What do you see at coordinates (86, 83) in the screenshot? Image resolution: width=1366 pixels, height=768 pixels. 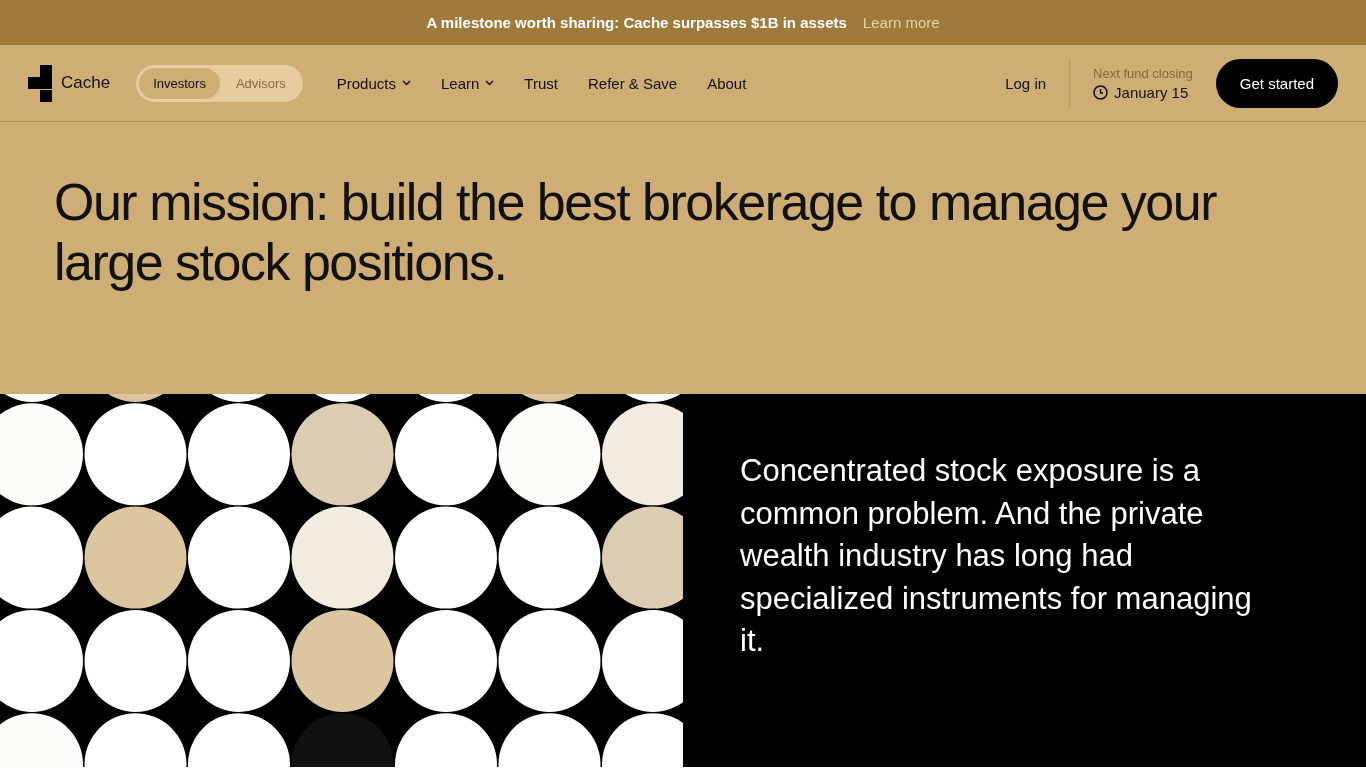 I see `logo-text: Cache` at bounding box center [86, 83].